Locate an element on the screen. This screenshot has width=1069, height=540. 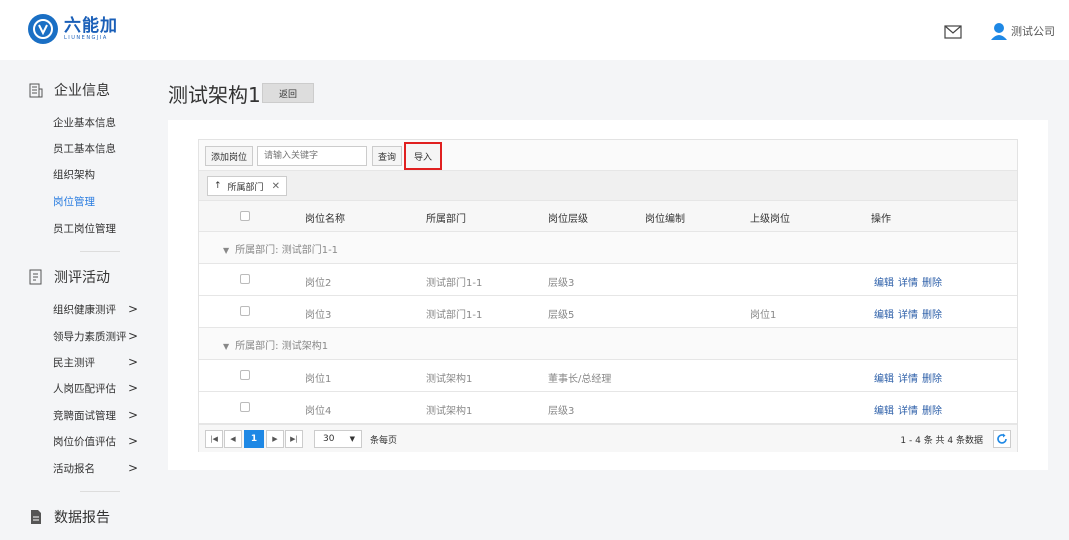
sidebar-item-org-health: 组织健康测评 > is located at coordinates (95, 309).